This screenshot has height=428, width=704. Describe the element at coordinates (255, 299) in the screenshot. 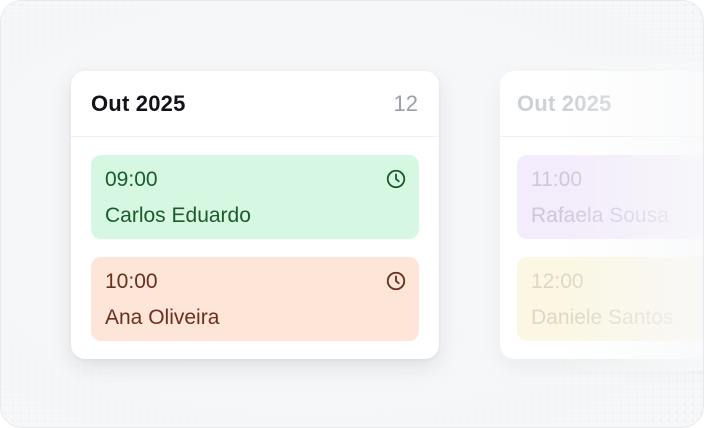

I see `appointment-slot: 10:00 Ana Oliveira` at that location.